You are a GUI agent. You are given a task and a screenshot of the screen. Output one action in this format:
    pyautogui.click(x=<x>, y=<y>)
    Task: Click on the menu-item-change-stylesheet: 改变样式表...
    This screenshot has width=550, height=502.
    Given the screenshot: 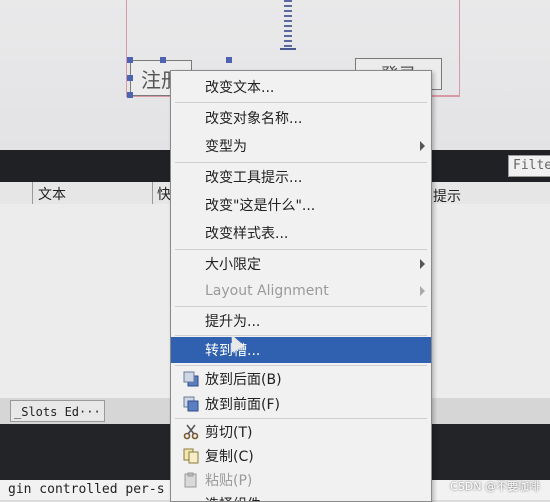 What is the action you would take?
    pyautogui.click(x=301, y=233)
    